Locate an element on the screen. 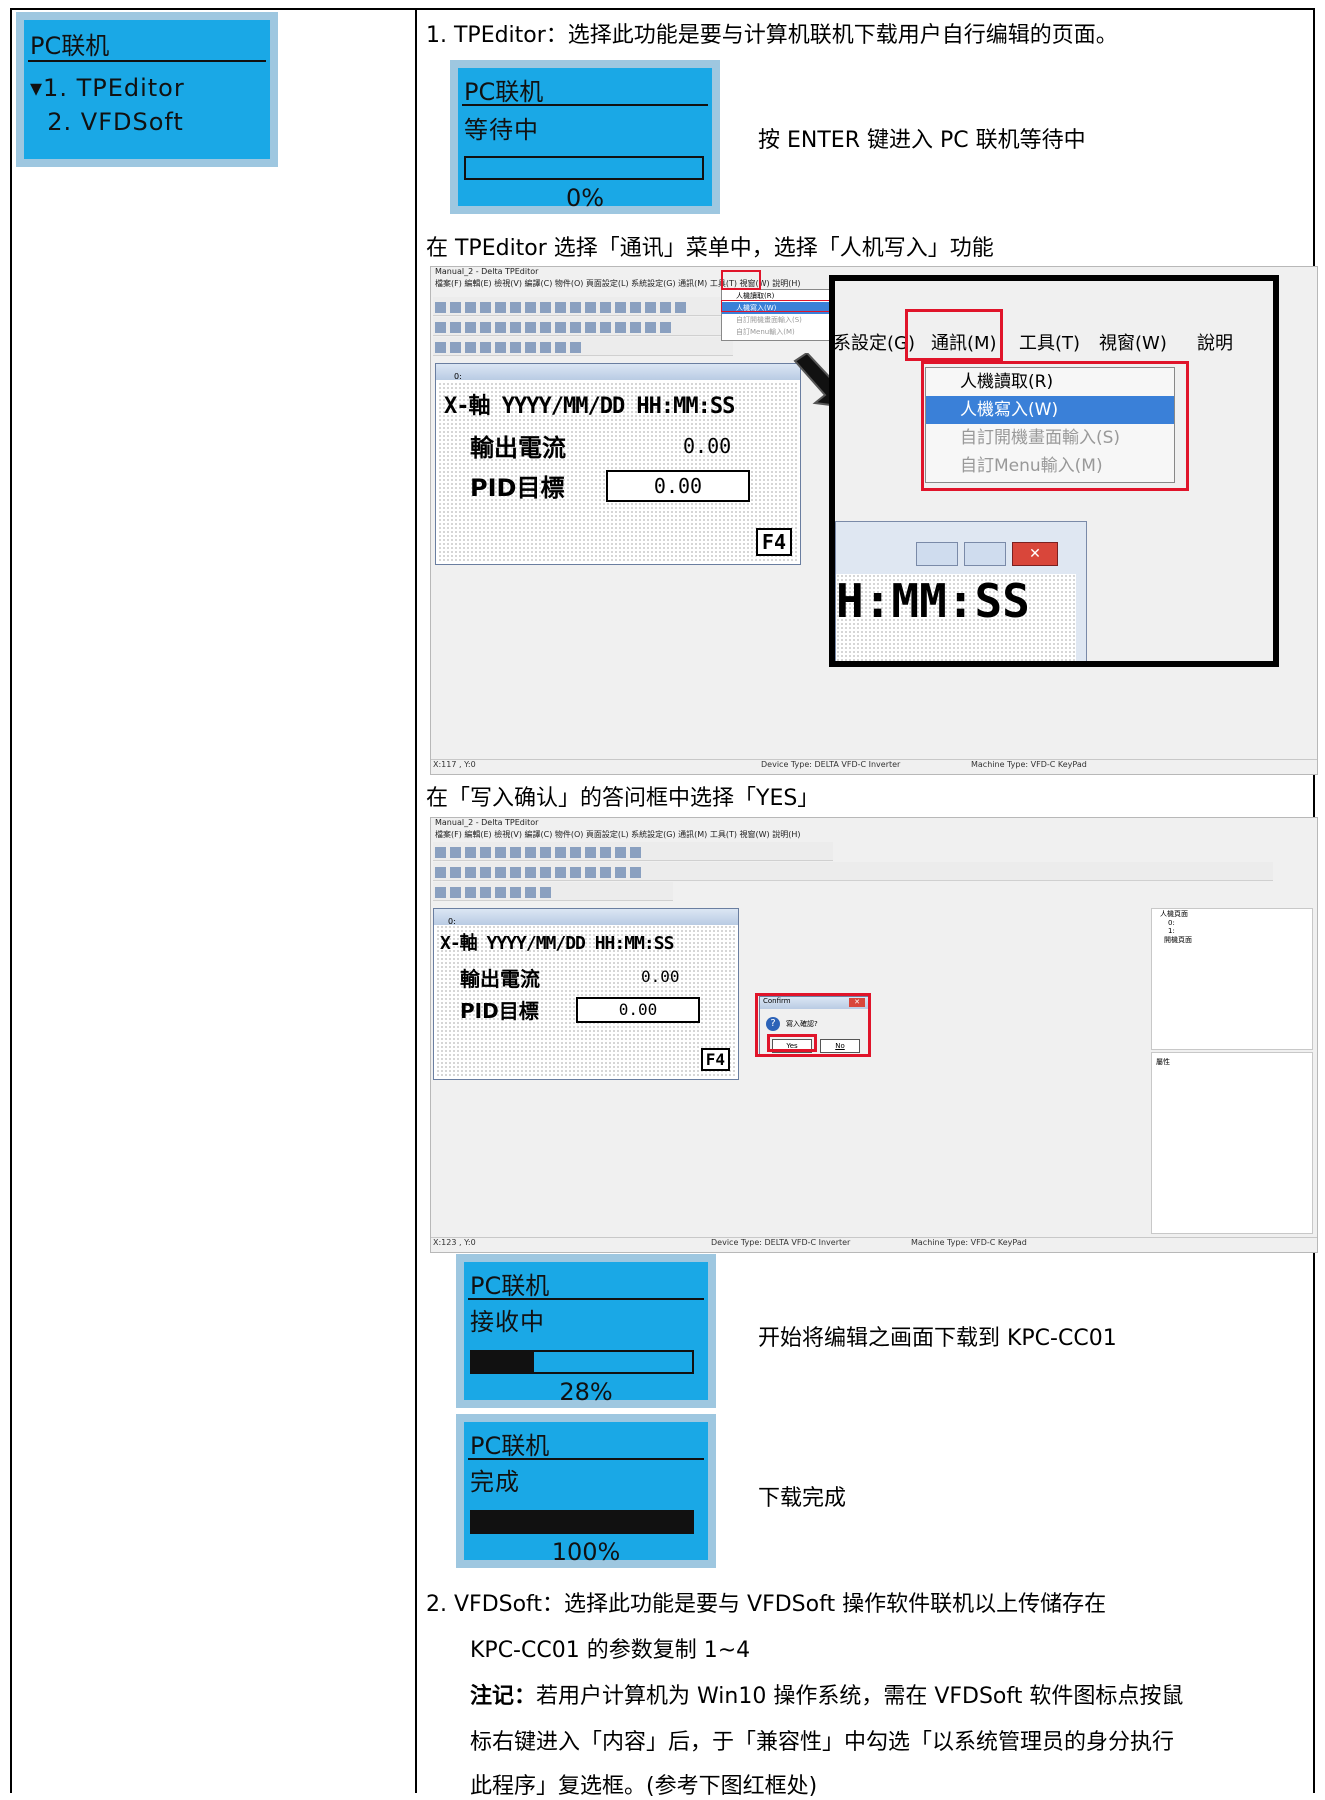  zoom-clock: H:MM:SS is located at coordinates (956, 617).